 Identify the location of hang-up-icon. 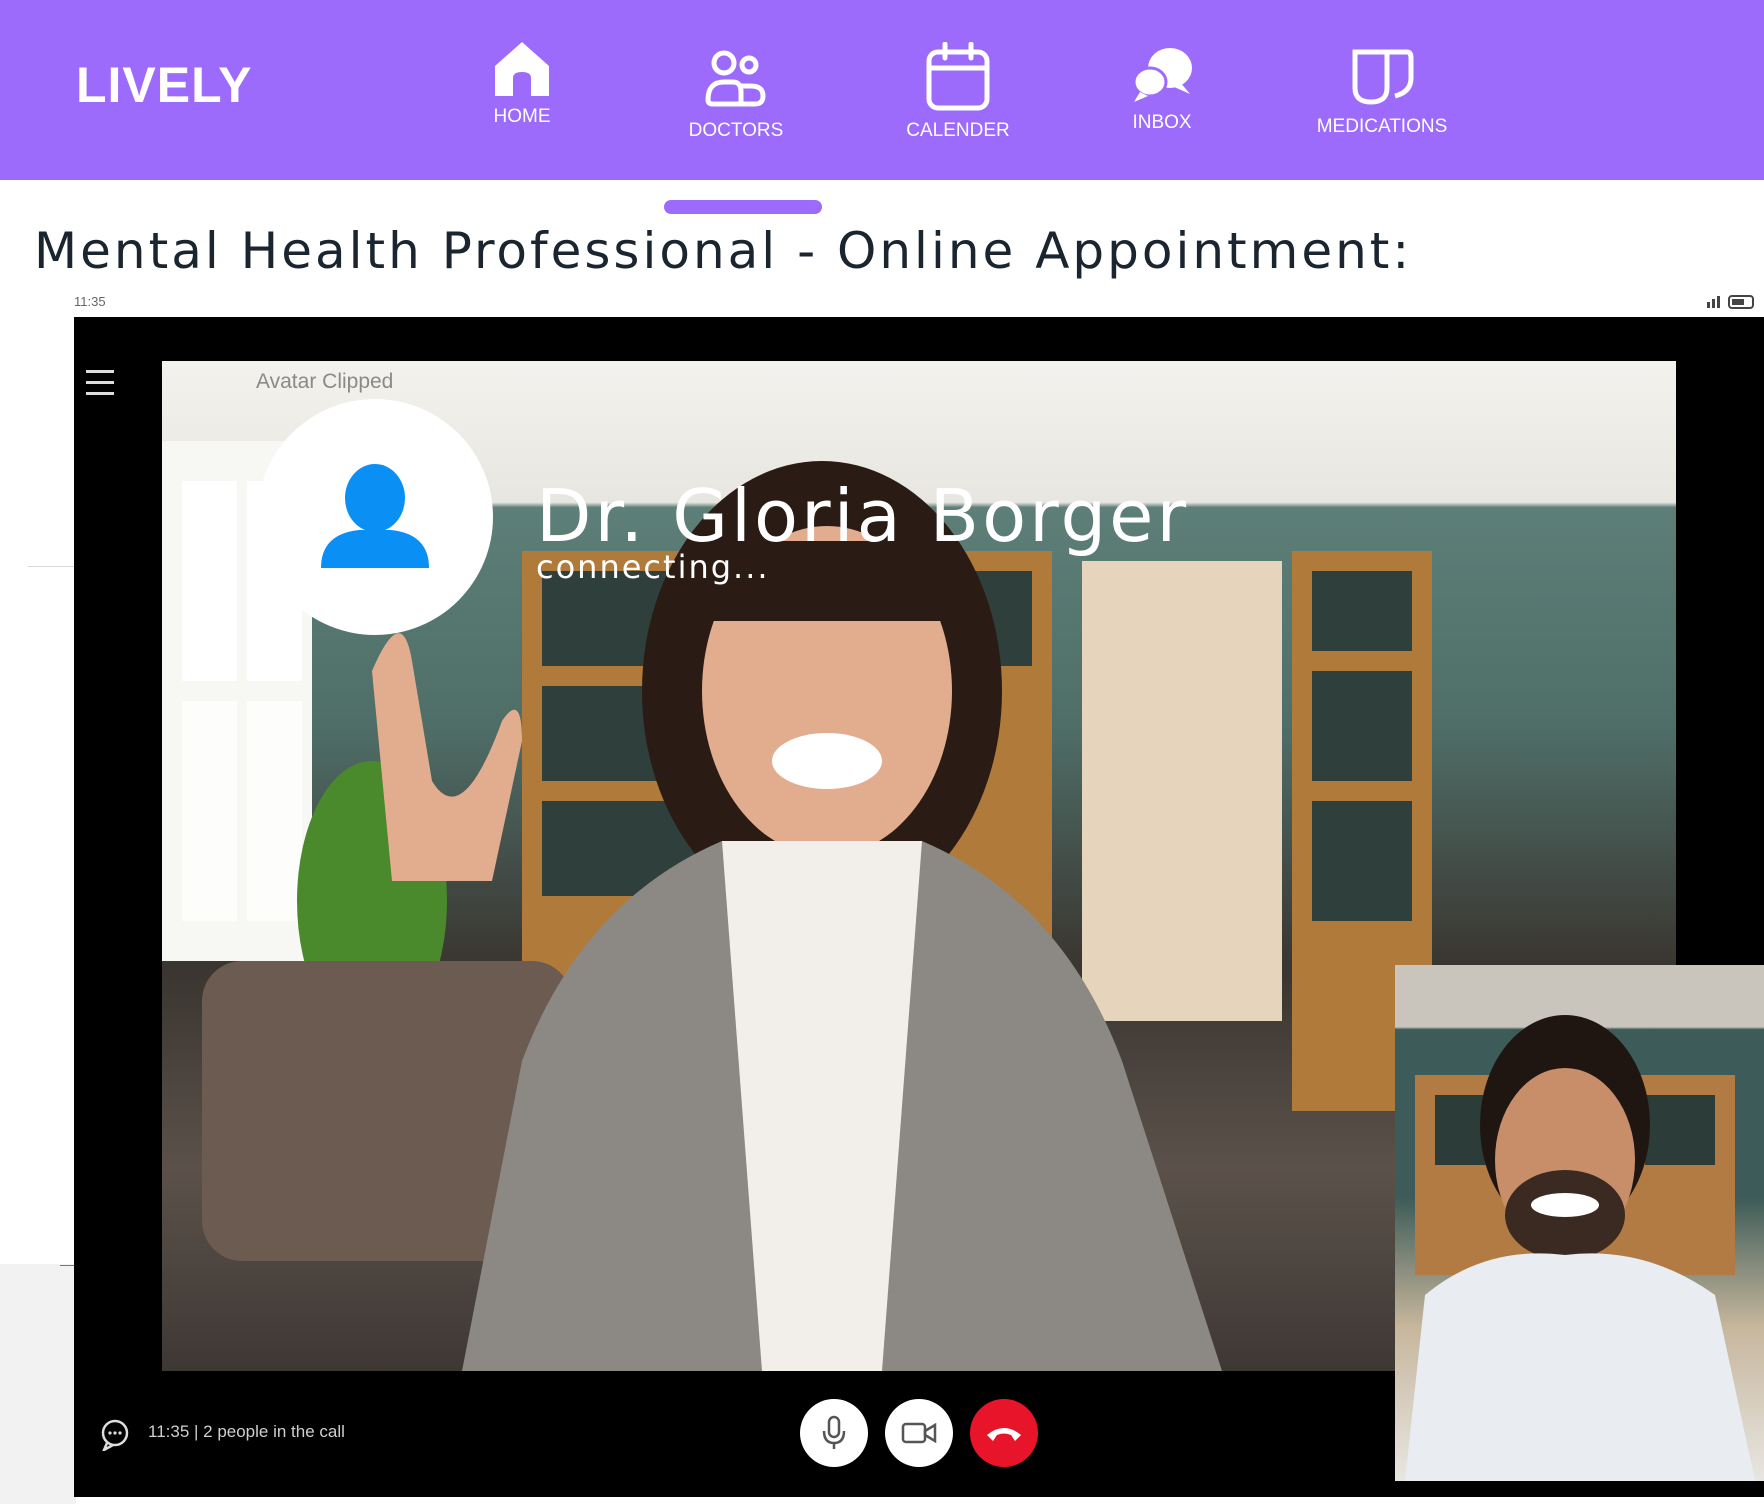
(1004, 1434).